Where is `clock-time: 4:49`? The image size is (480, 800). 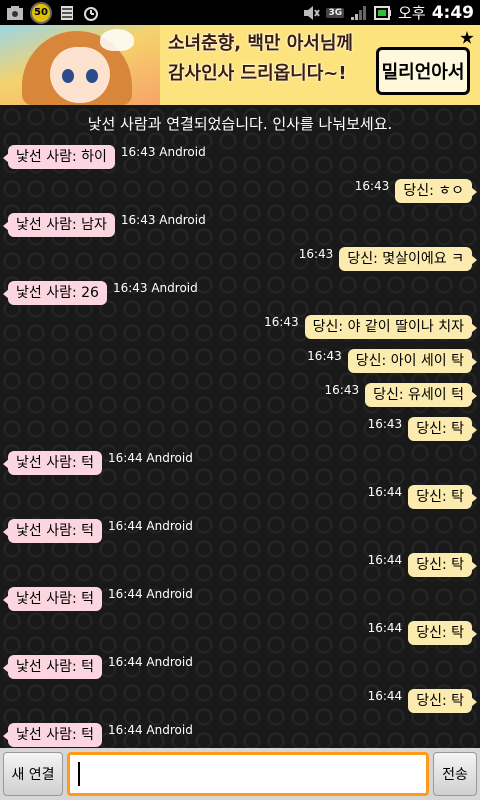
clock-time: 4:49 is located at coordinates (452, 12).